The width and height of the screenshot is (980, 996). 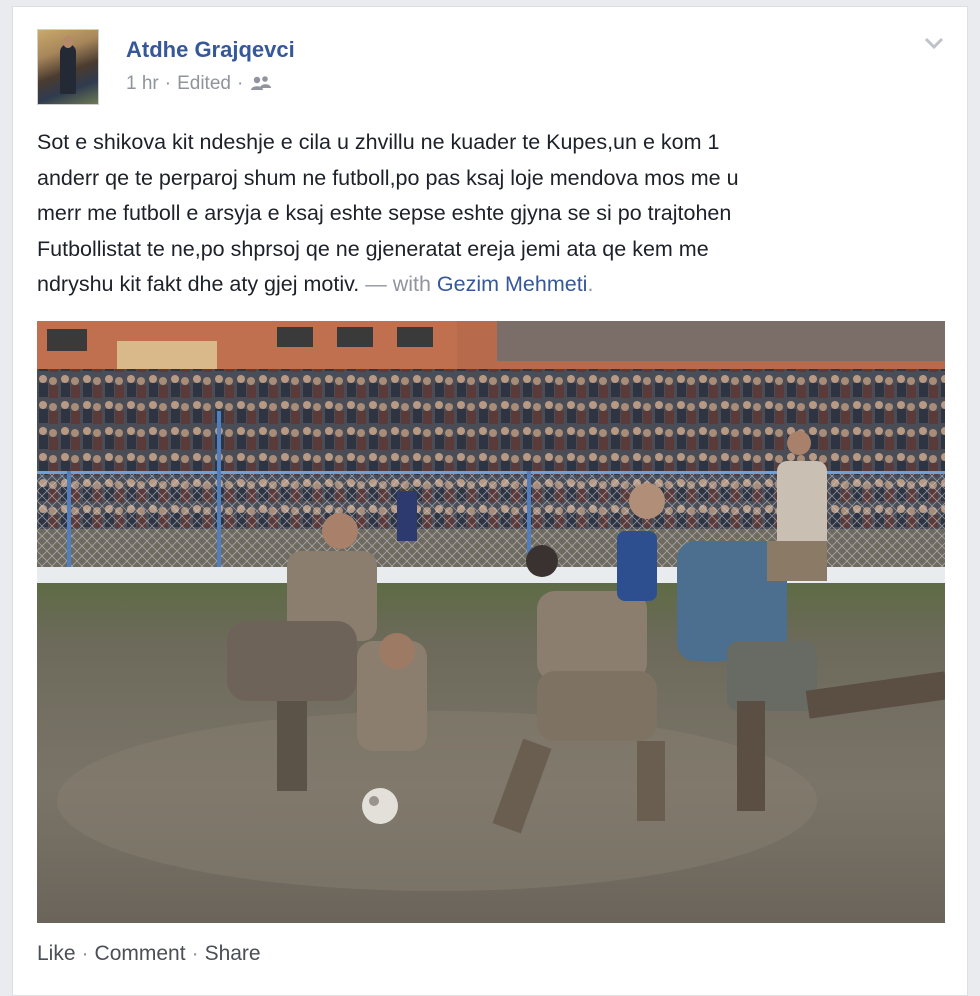 I want to click on tag-suffix: ., so click(x=590, y=284).